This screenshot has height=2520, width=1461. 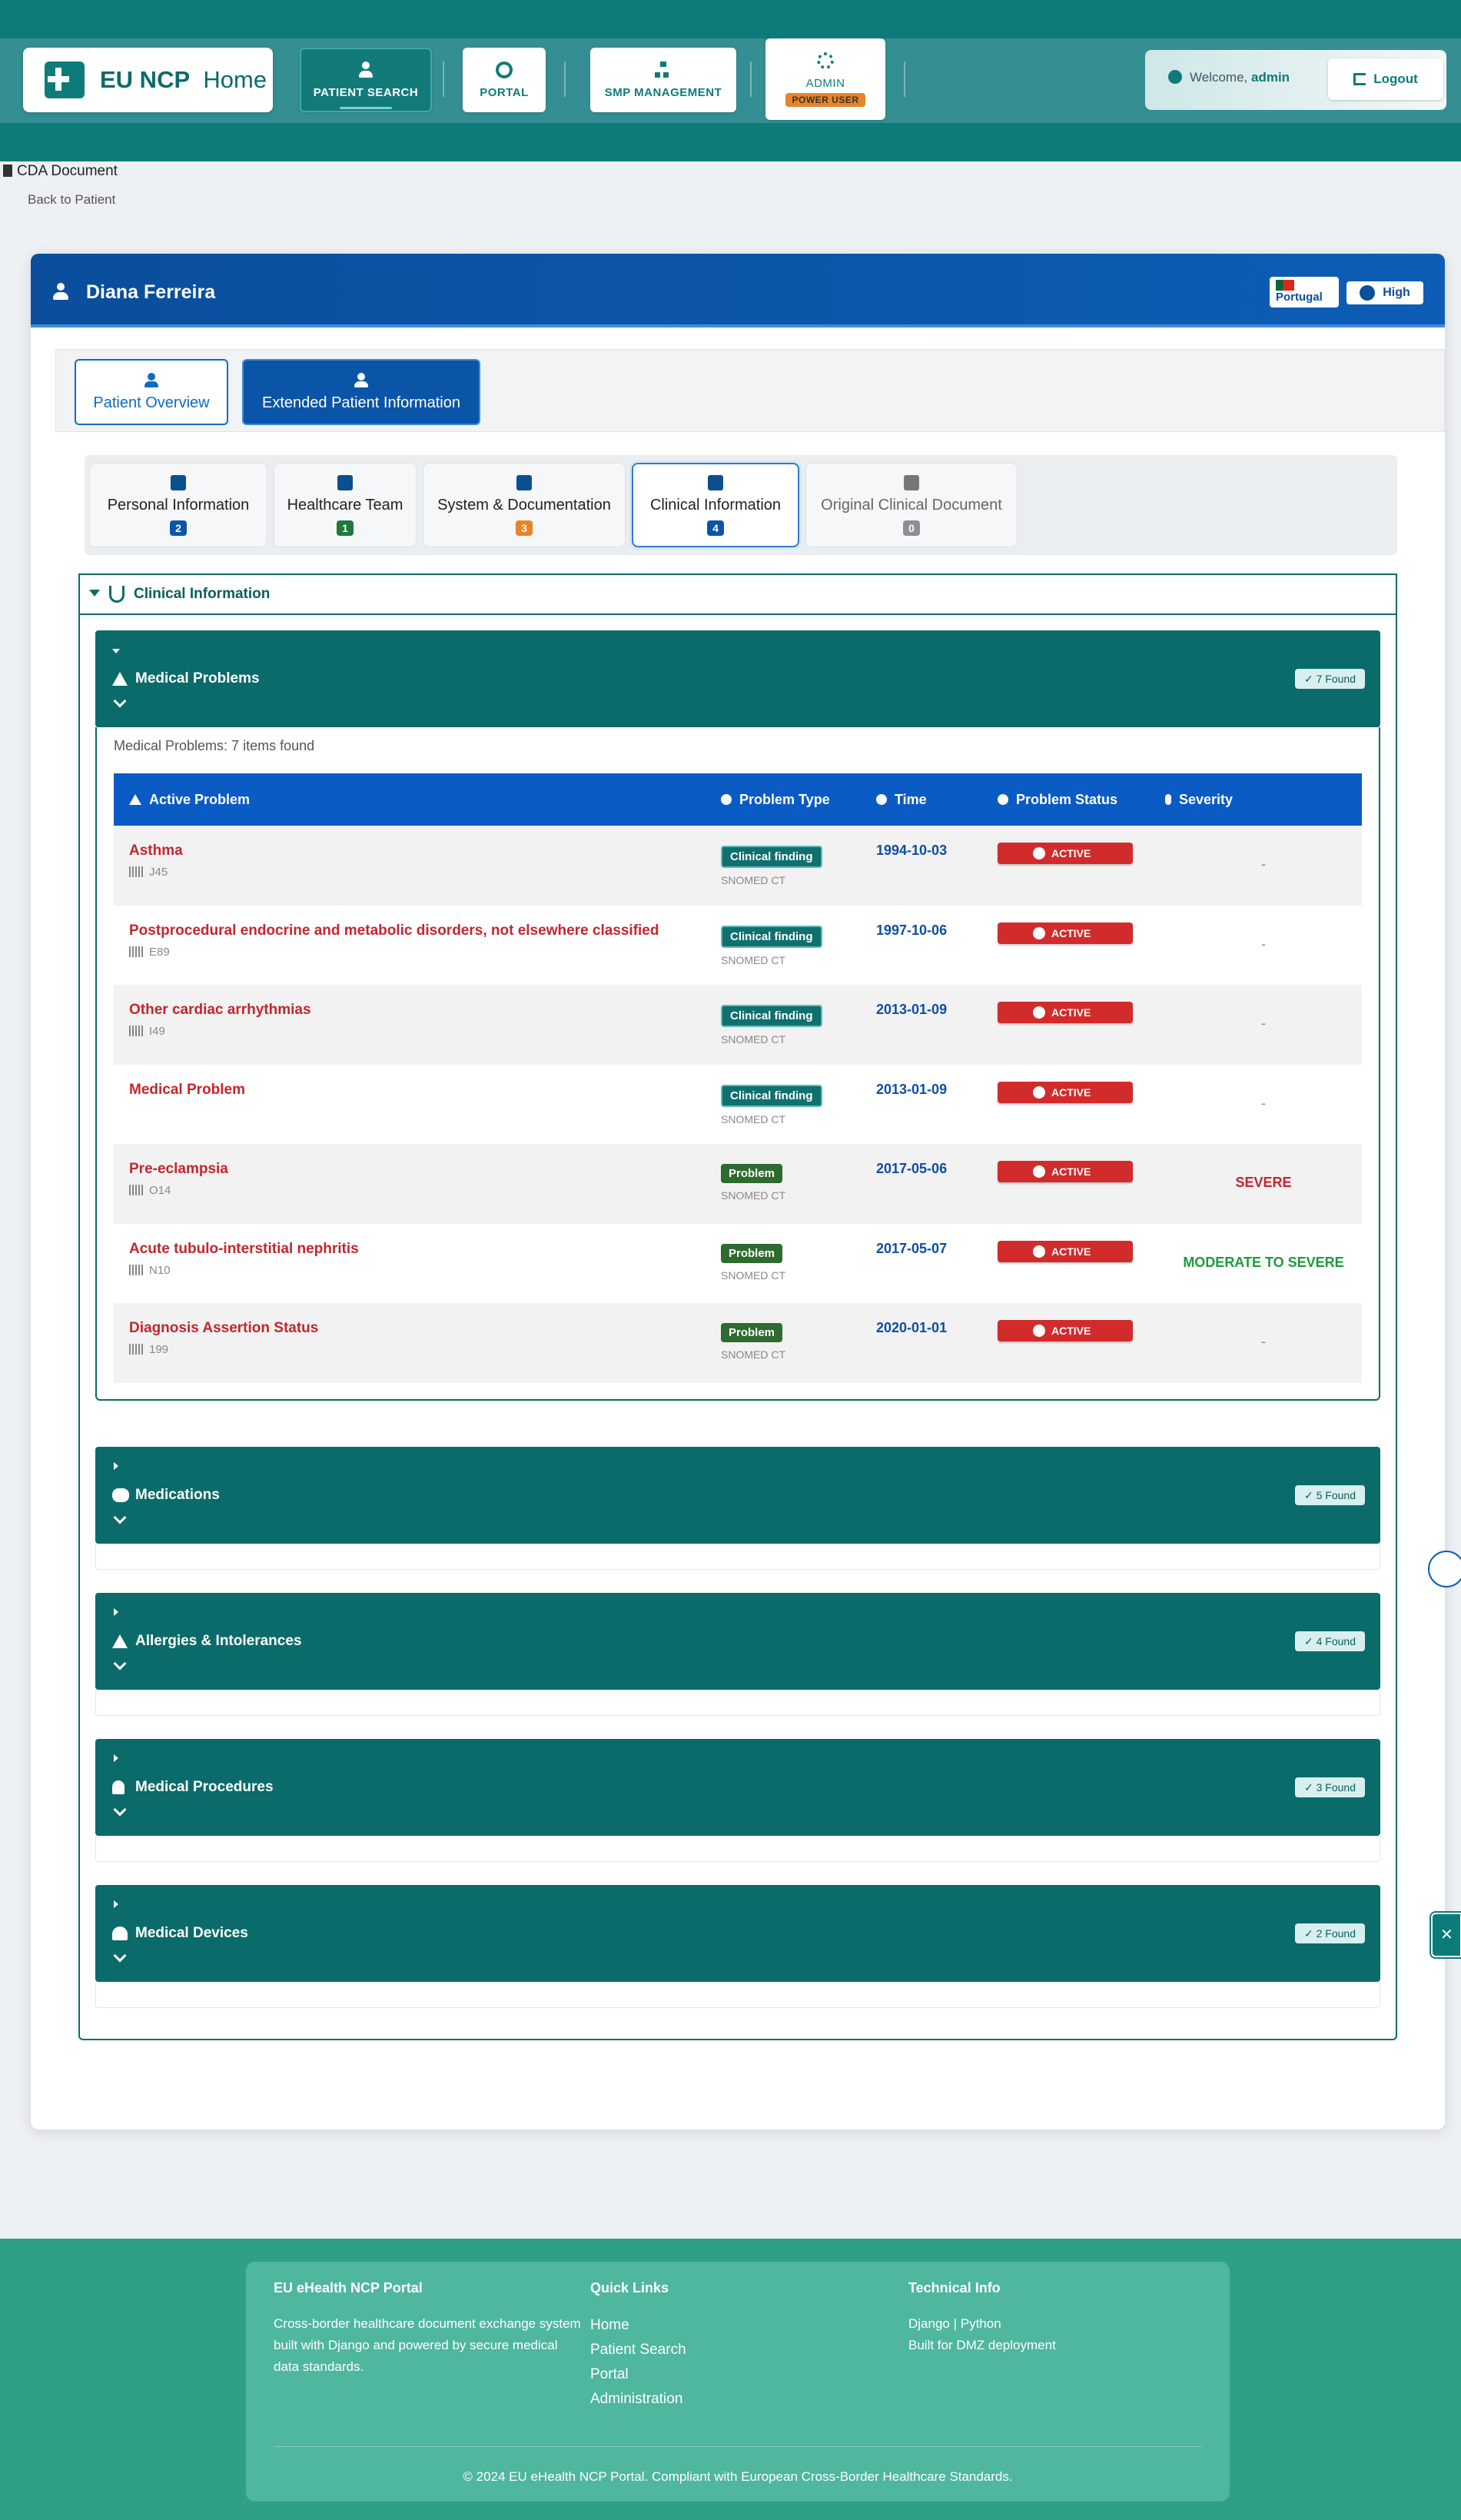 What do you see at coordinates (1368, 293) in the screenshot?
I see `check-circle-icon` at bounding box center [1368, 293].